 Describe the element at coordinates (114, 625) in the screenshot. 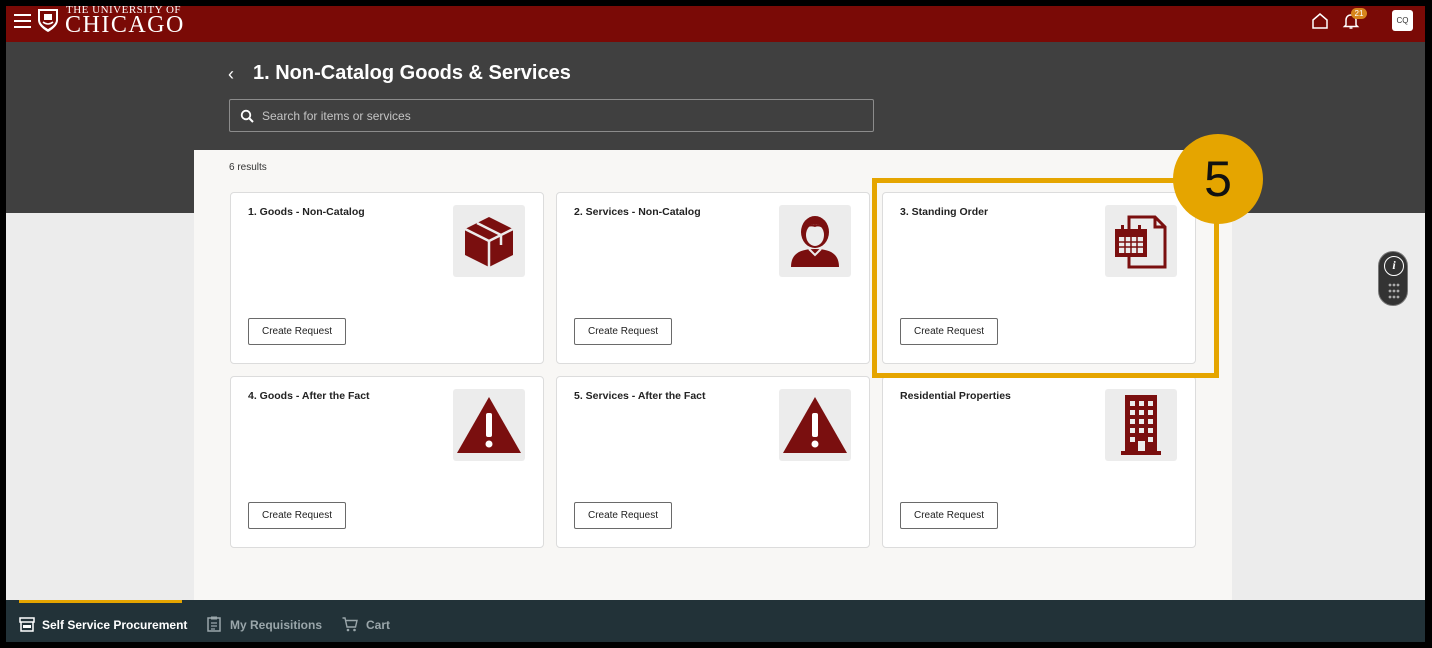

I see `nav-self-service-procurement: Self Service Procurement` at that location.